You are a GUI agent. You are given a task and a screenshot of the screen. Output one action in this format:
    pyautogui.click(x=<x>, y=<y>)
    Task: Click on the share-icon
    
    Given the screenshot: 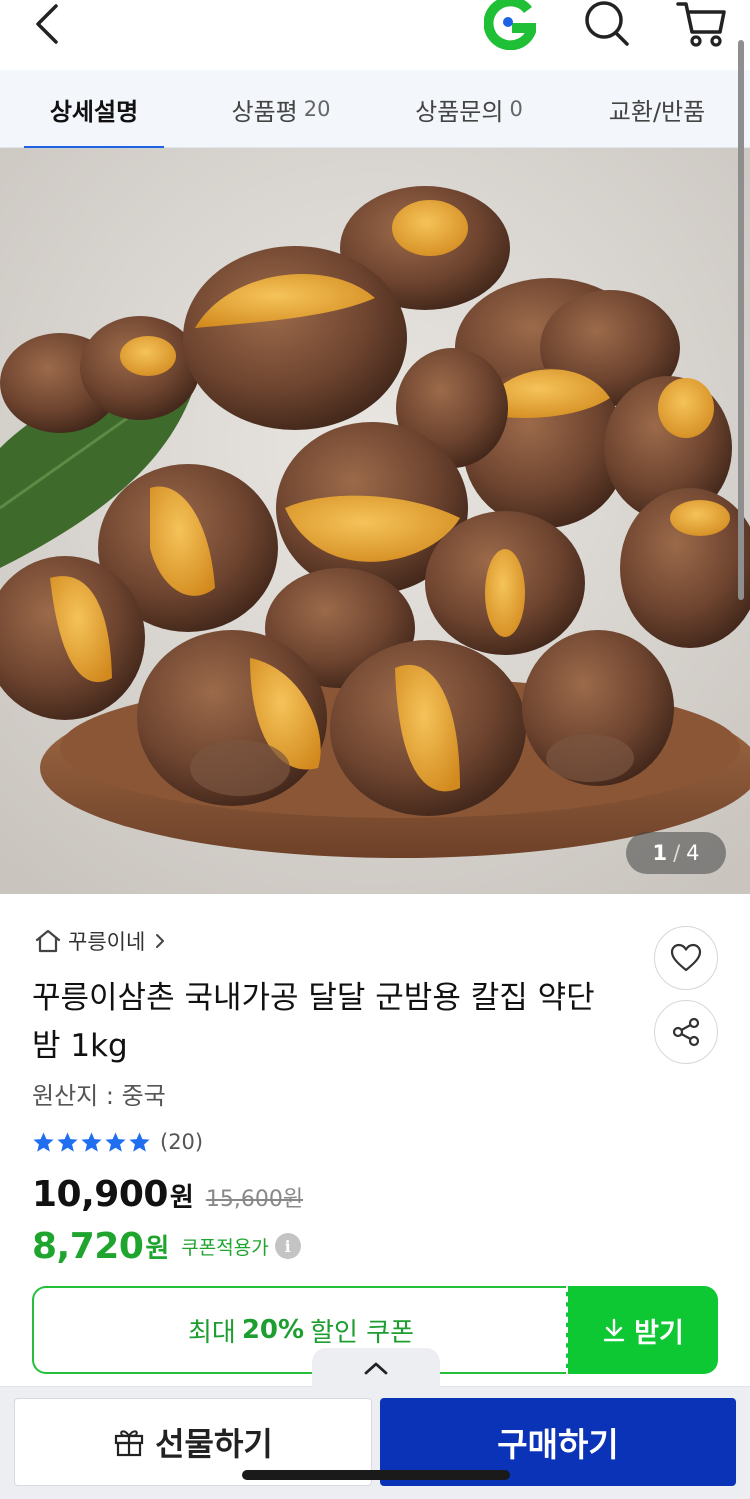 What is the action you would take?
    pyautogui.click(x=686, y=1032)
    